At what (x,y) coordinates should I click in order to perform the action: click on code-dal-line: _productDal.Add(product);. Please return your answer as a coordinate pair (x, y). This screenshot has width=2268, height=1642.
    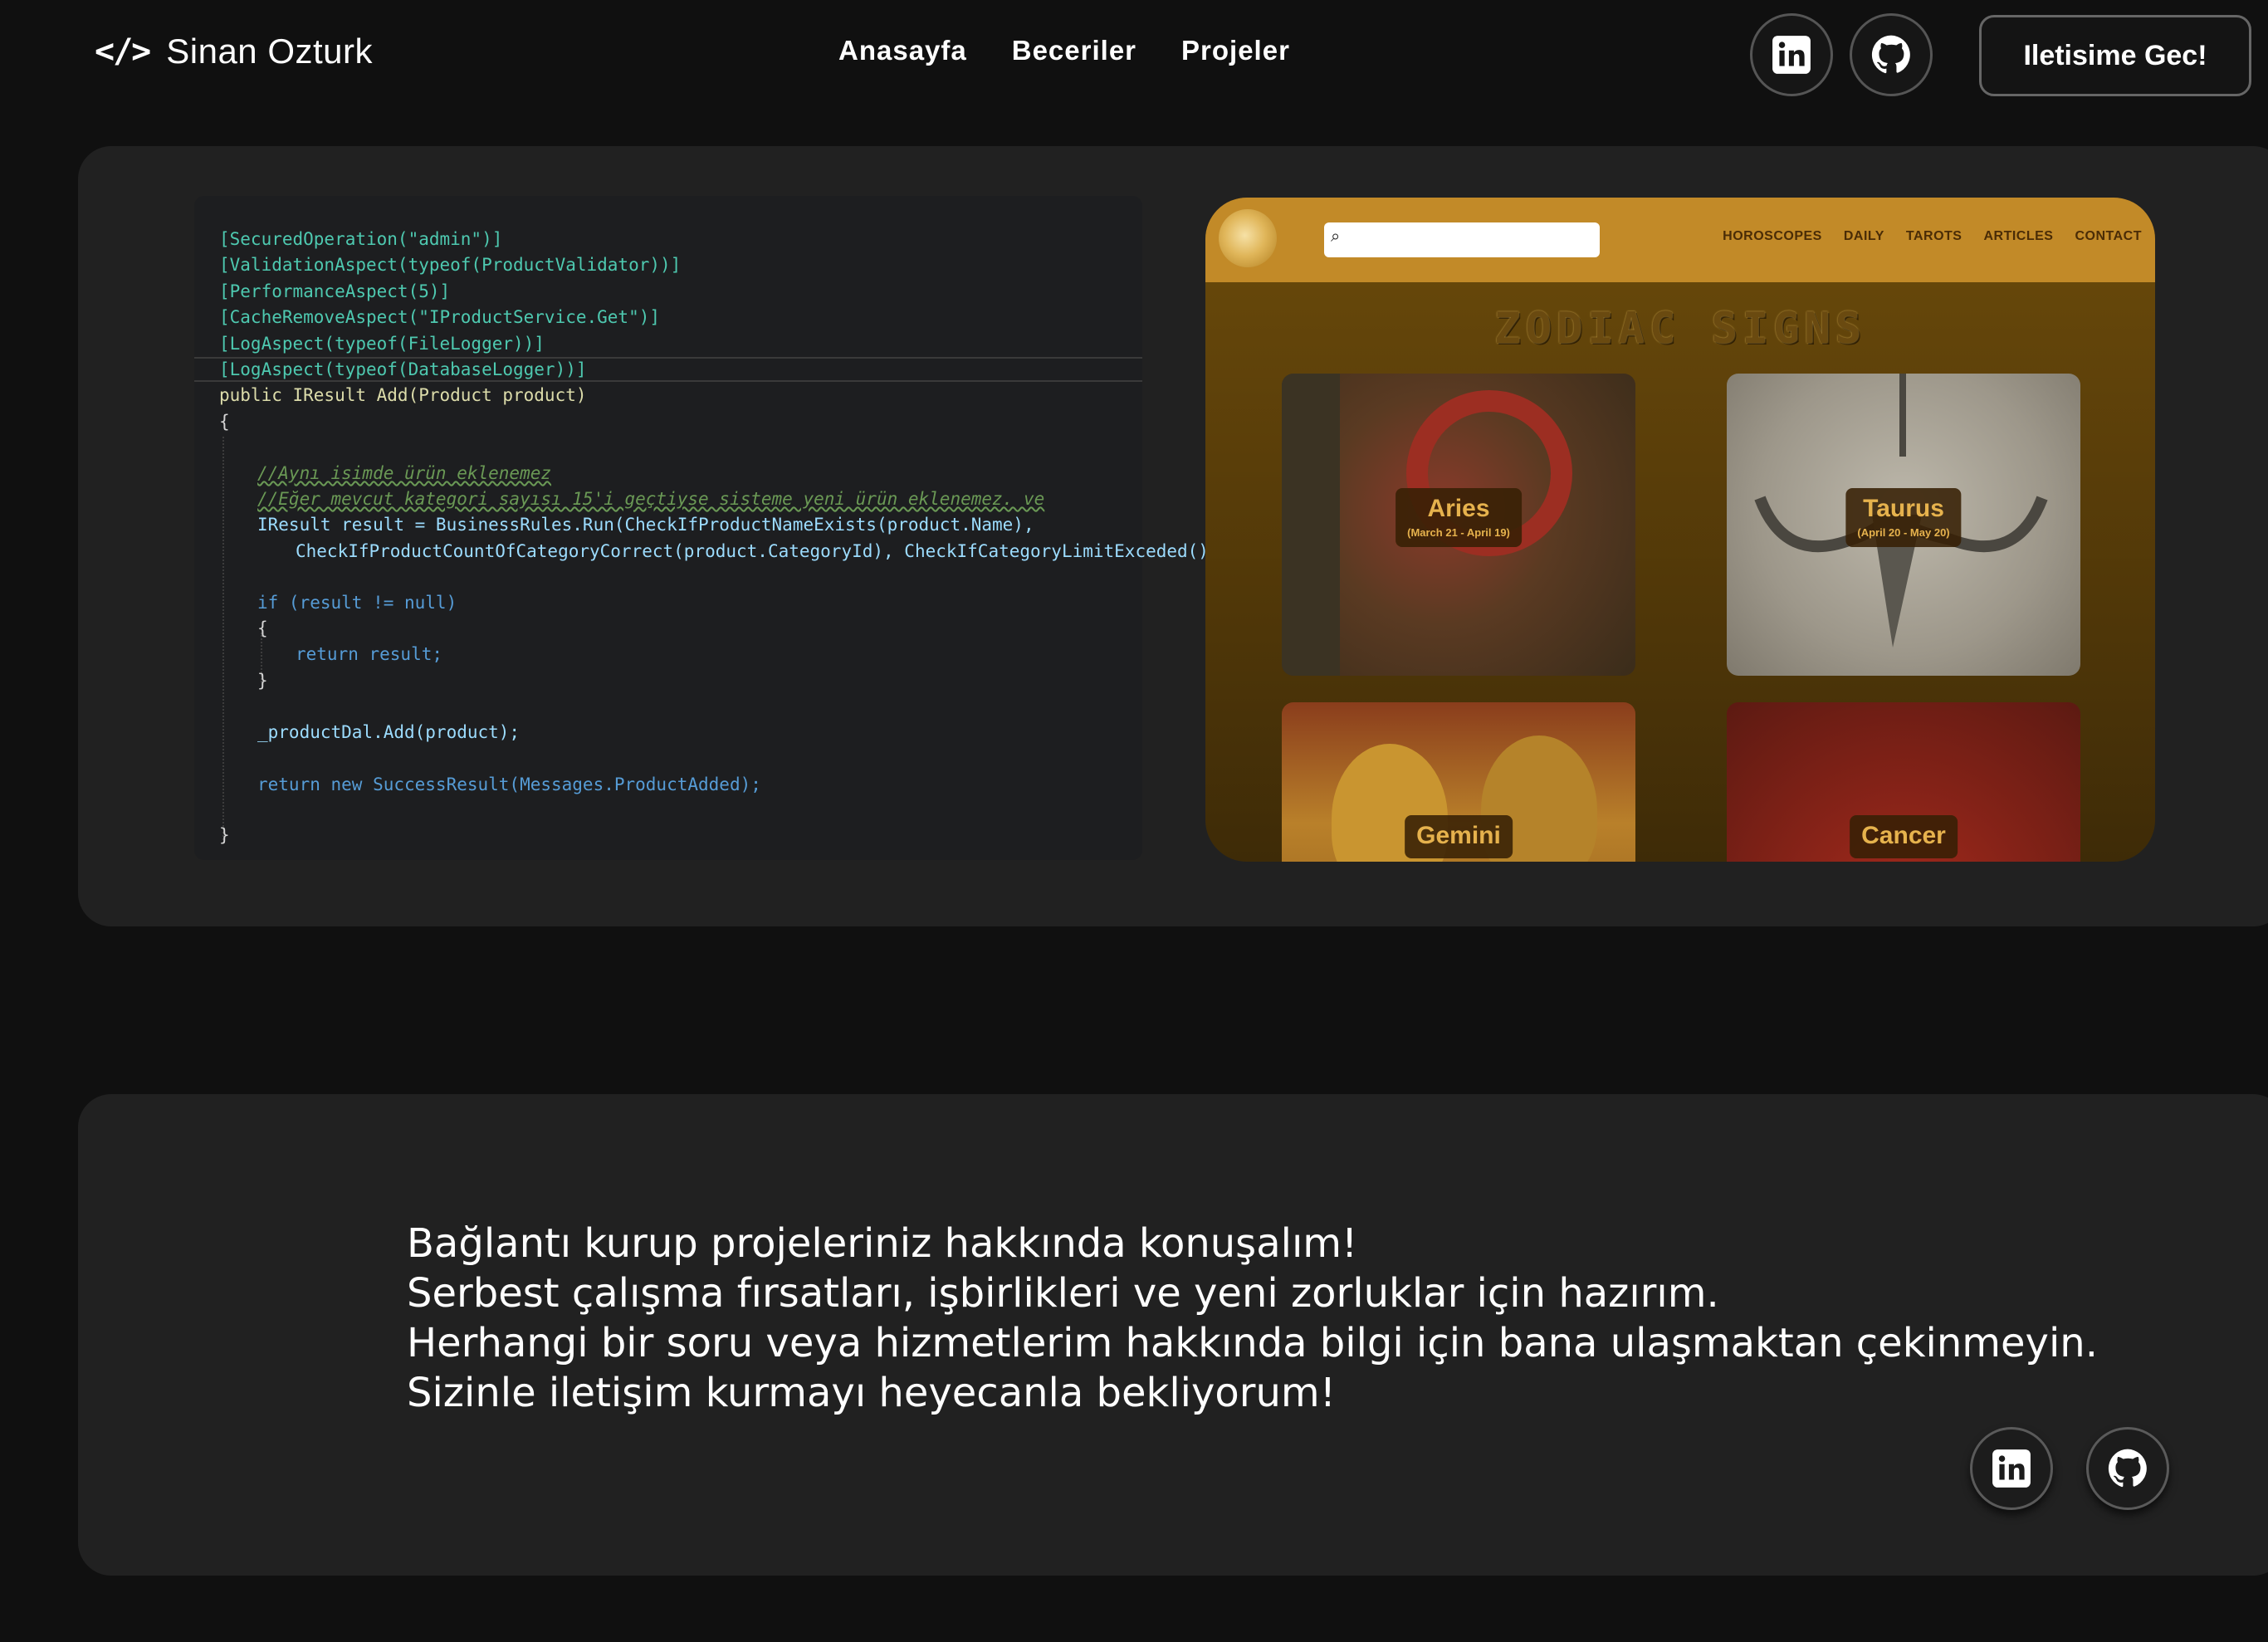
    Looking at the image, I should click on (389, 732).